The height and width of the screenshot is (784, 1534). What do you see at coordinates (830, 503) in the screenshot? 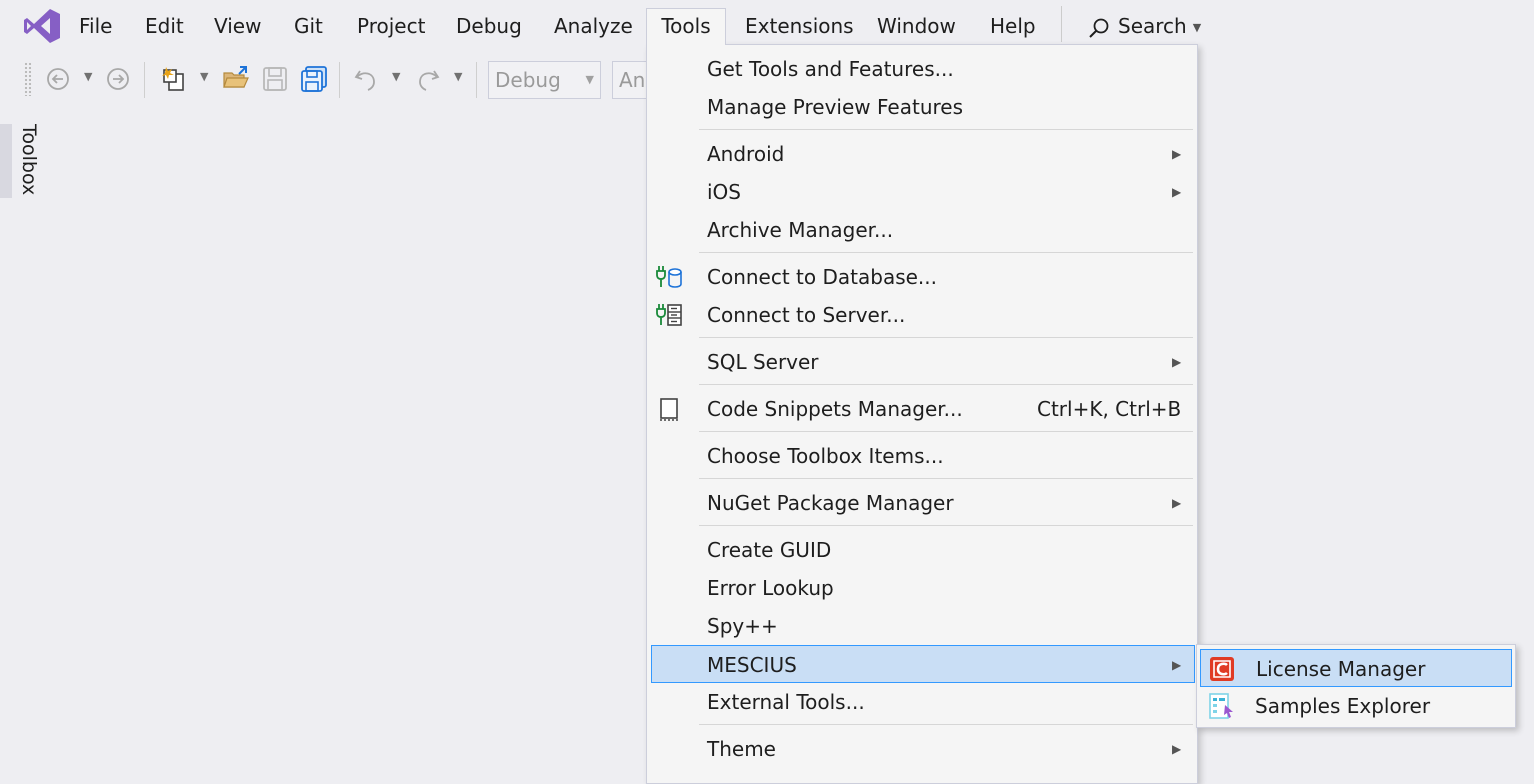
I see `menu-item-label: NuGet Package Manager` at bounding box center [830, 503].